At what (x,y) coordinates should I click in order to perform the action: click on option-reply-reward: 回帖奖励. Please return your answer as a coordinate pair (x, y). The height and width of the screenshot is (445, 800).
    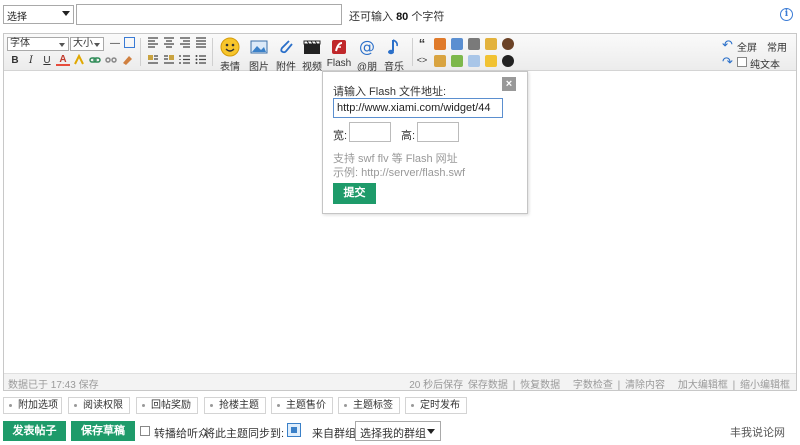
    Looking at the image, I should click on (167, 405).